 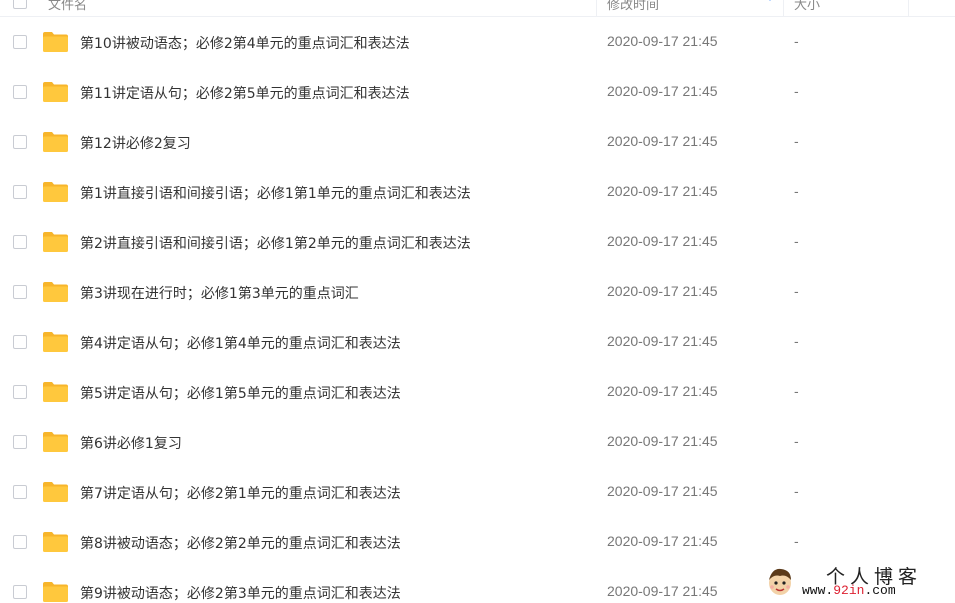 I want to click on file-name: 第5讲定语从句；必修1第5单元的重点词汇和表达法, so click(x=240, y=393).